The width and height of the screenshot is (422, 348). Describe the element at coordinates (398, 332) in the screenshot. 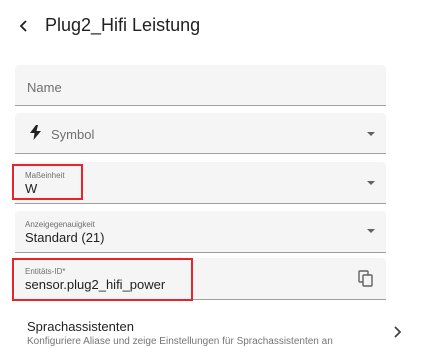

I see `chevron-right-icon` at that location.